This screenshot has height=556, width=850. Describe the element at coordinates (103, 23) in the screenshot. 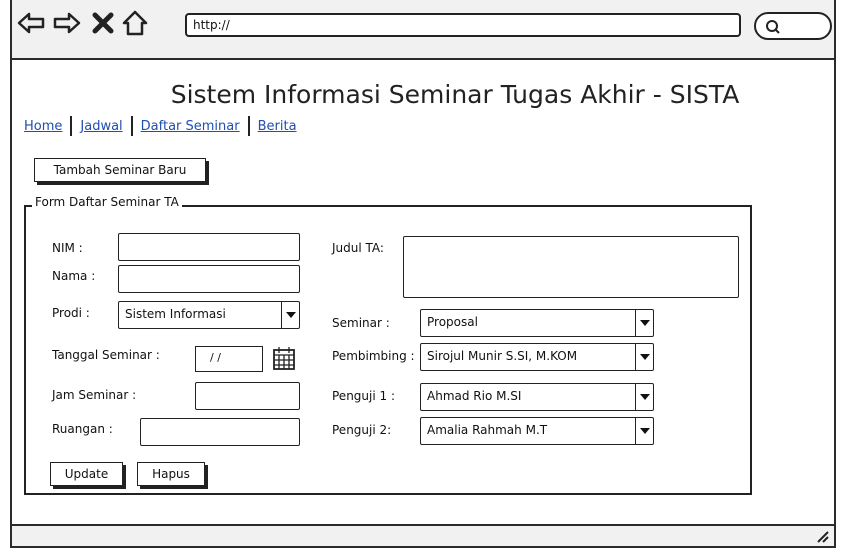

I see `close-icon` at that location.